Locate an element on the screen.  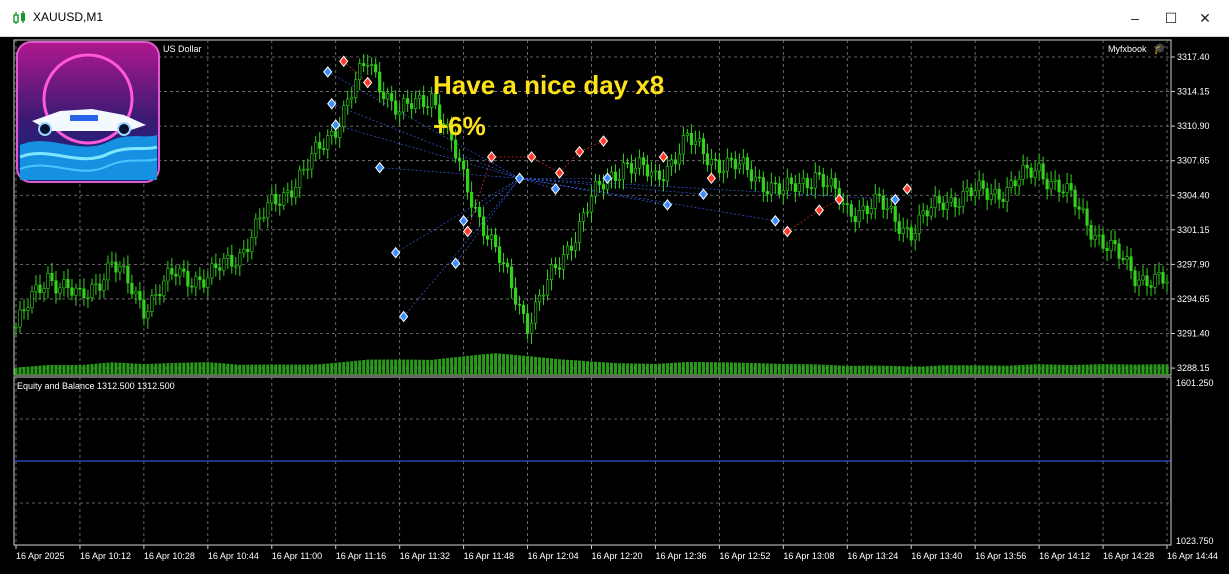
price-tick-label: 3310.90 is located at coordinates (1193, 126).